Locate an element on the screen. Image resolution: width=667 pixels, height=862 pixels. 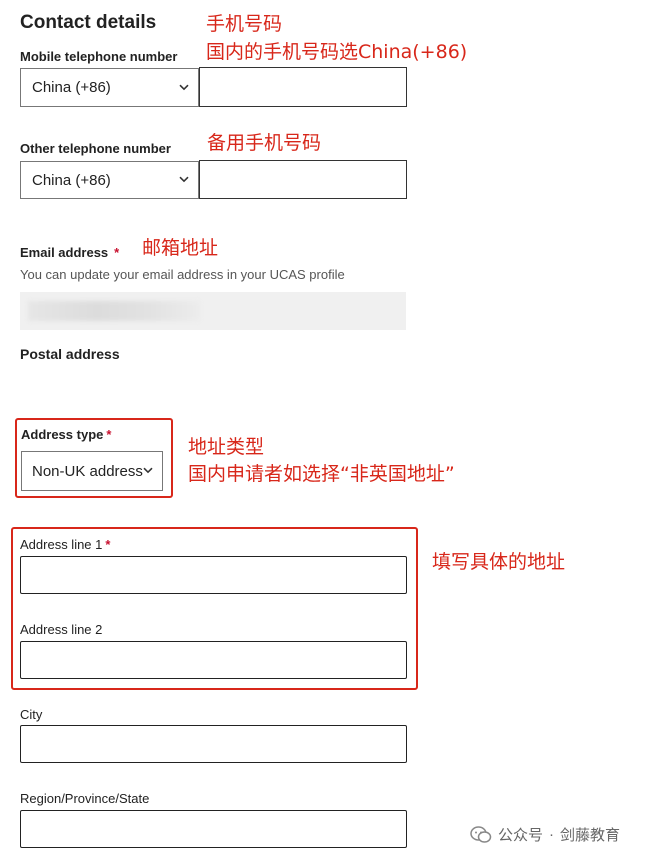
other-country-select: China (+86) is located at coordinates (109, 180).